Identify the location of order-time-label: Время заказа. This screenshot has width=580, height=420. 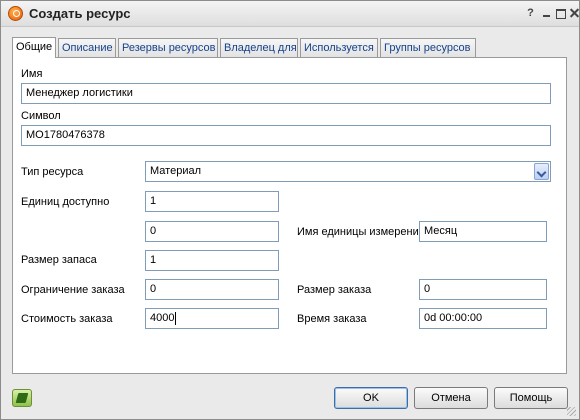
(332, 319).